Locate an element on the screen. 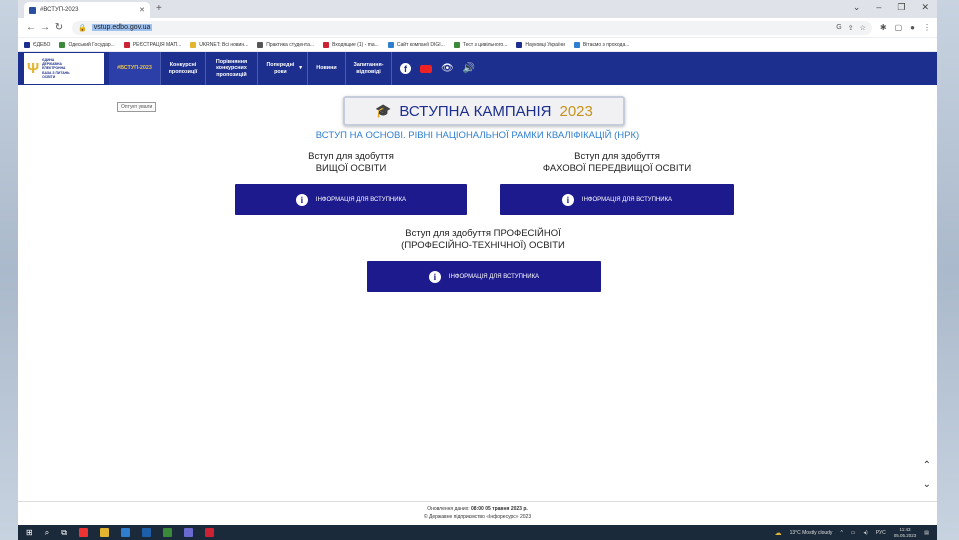 This screenshot has width=959, height=540. visually-impaired-icon: 👁 is located at coordinates (447, 68).